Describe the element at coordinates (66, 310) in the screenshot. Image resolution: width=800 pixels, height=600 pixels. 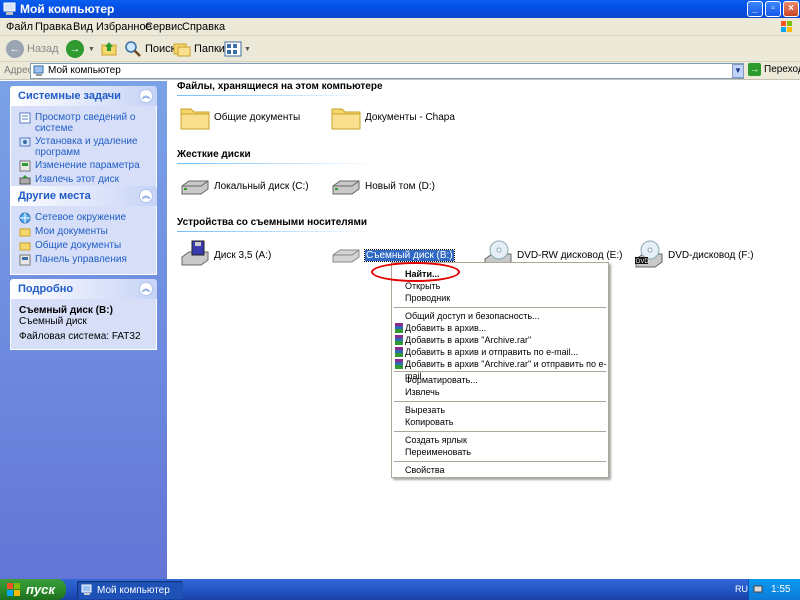
I see `details-name: Съемный диск (B:)` at that location.